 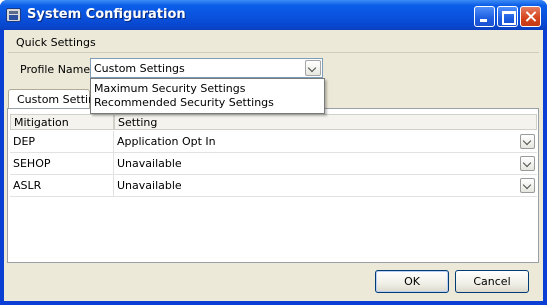 I want to click on group-divider, so click(x=273, y=52).